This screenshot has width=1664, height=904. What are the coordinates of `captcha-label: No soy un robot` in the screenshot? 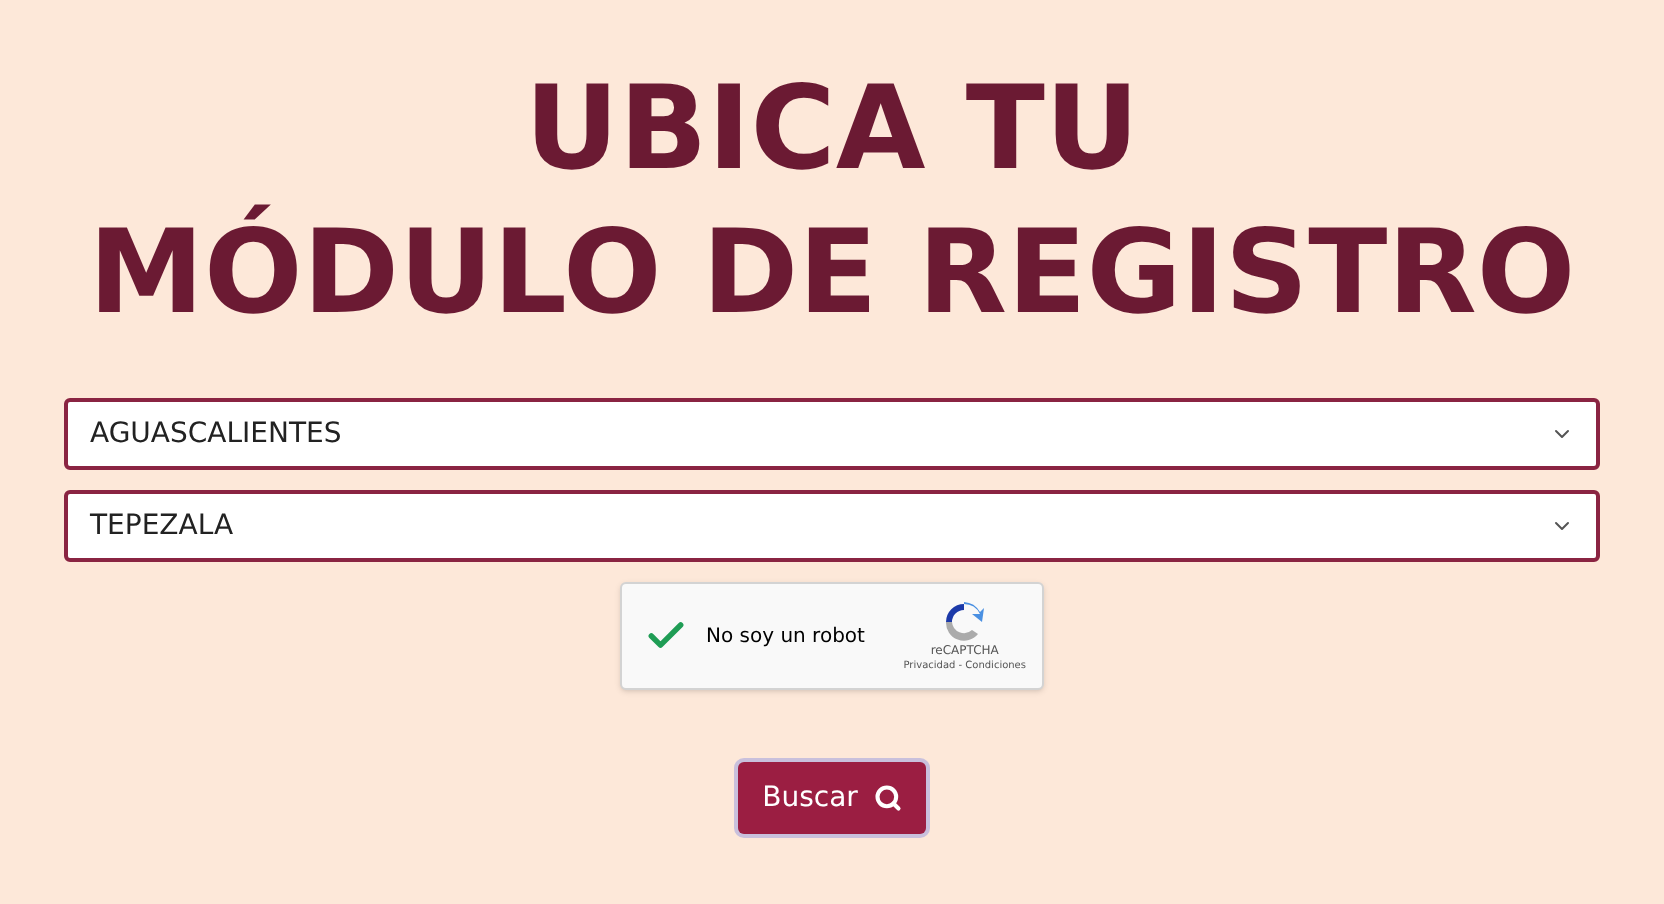 It's located at (785, 637).